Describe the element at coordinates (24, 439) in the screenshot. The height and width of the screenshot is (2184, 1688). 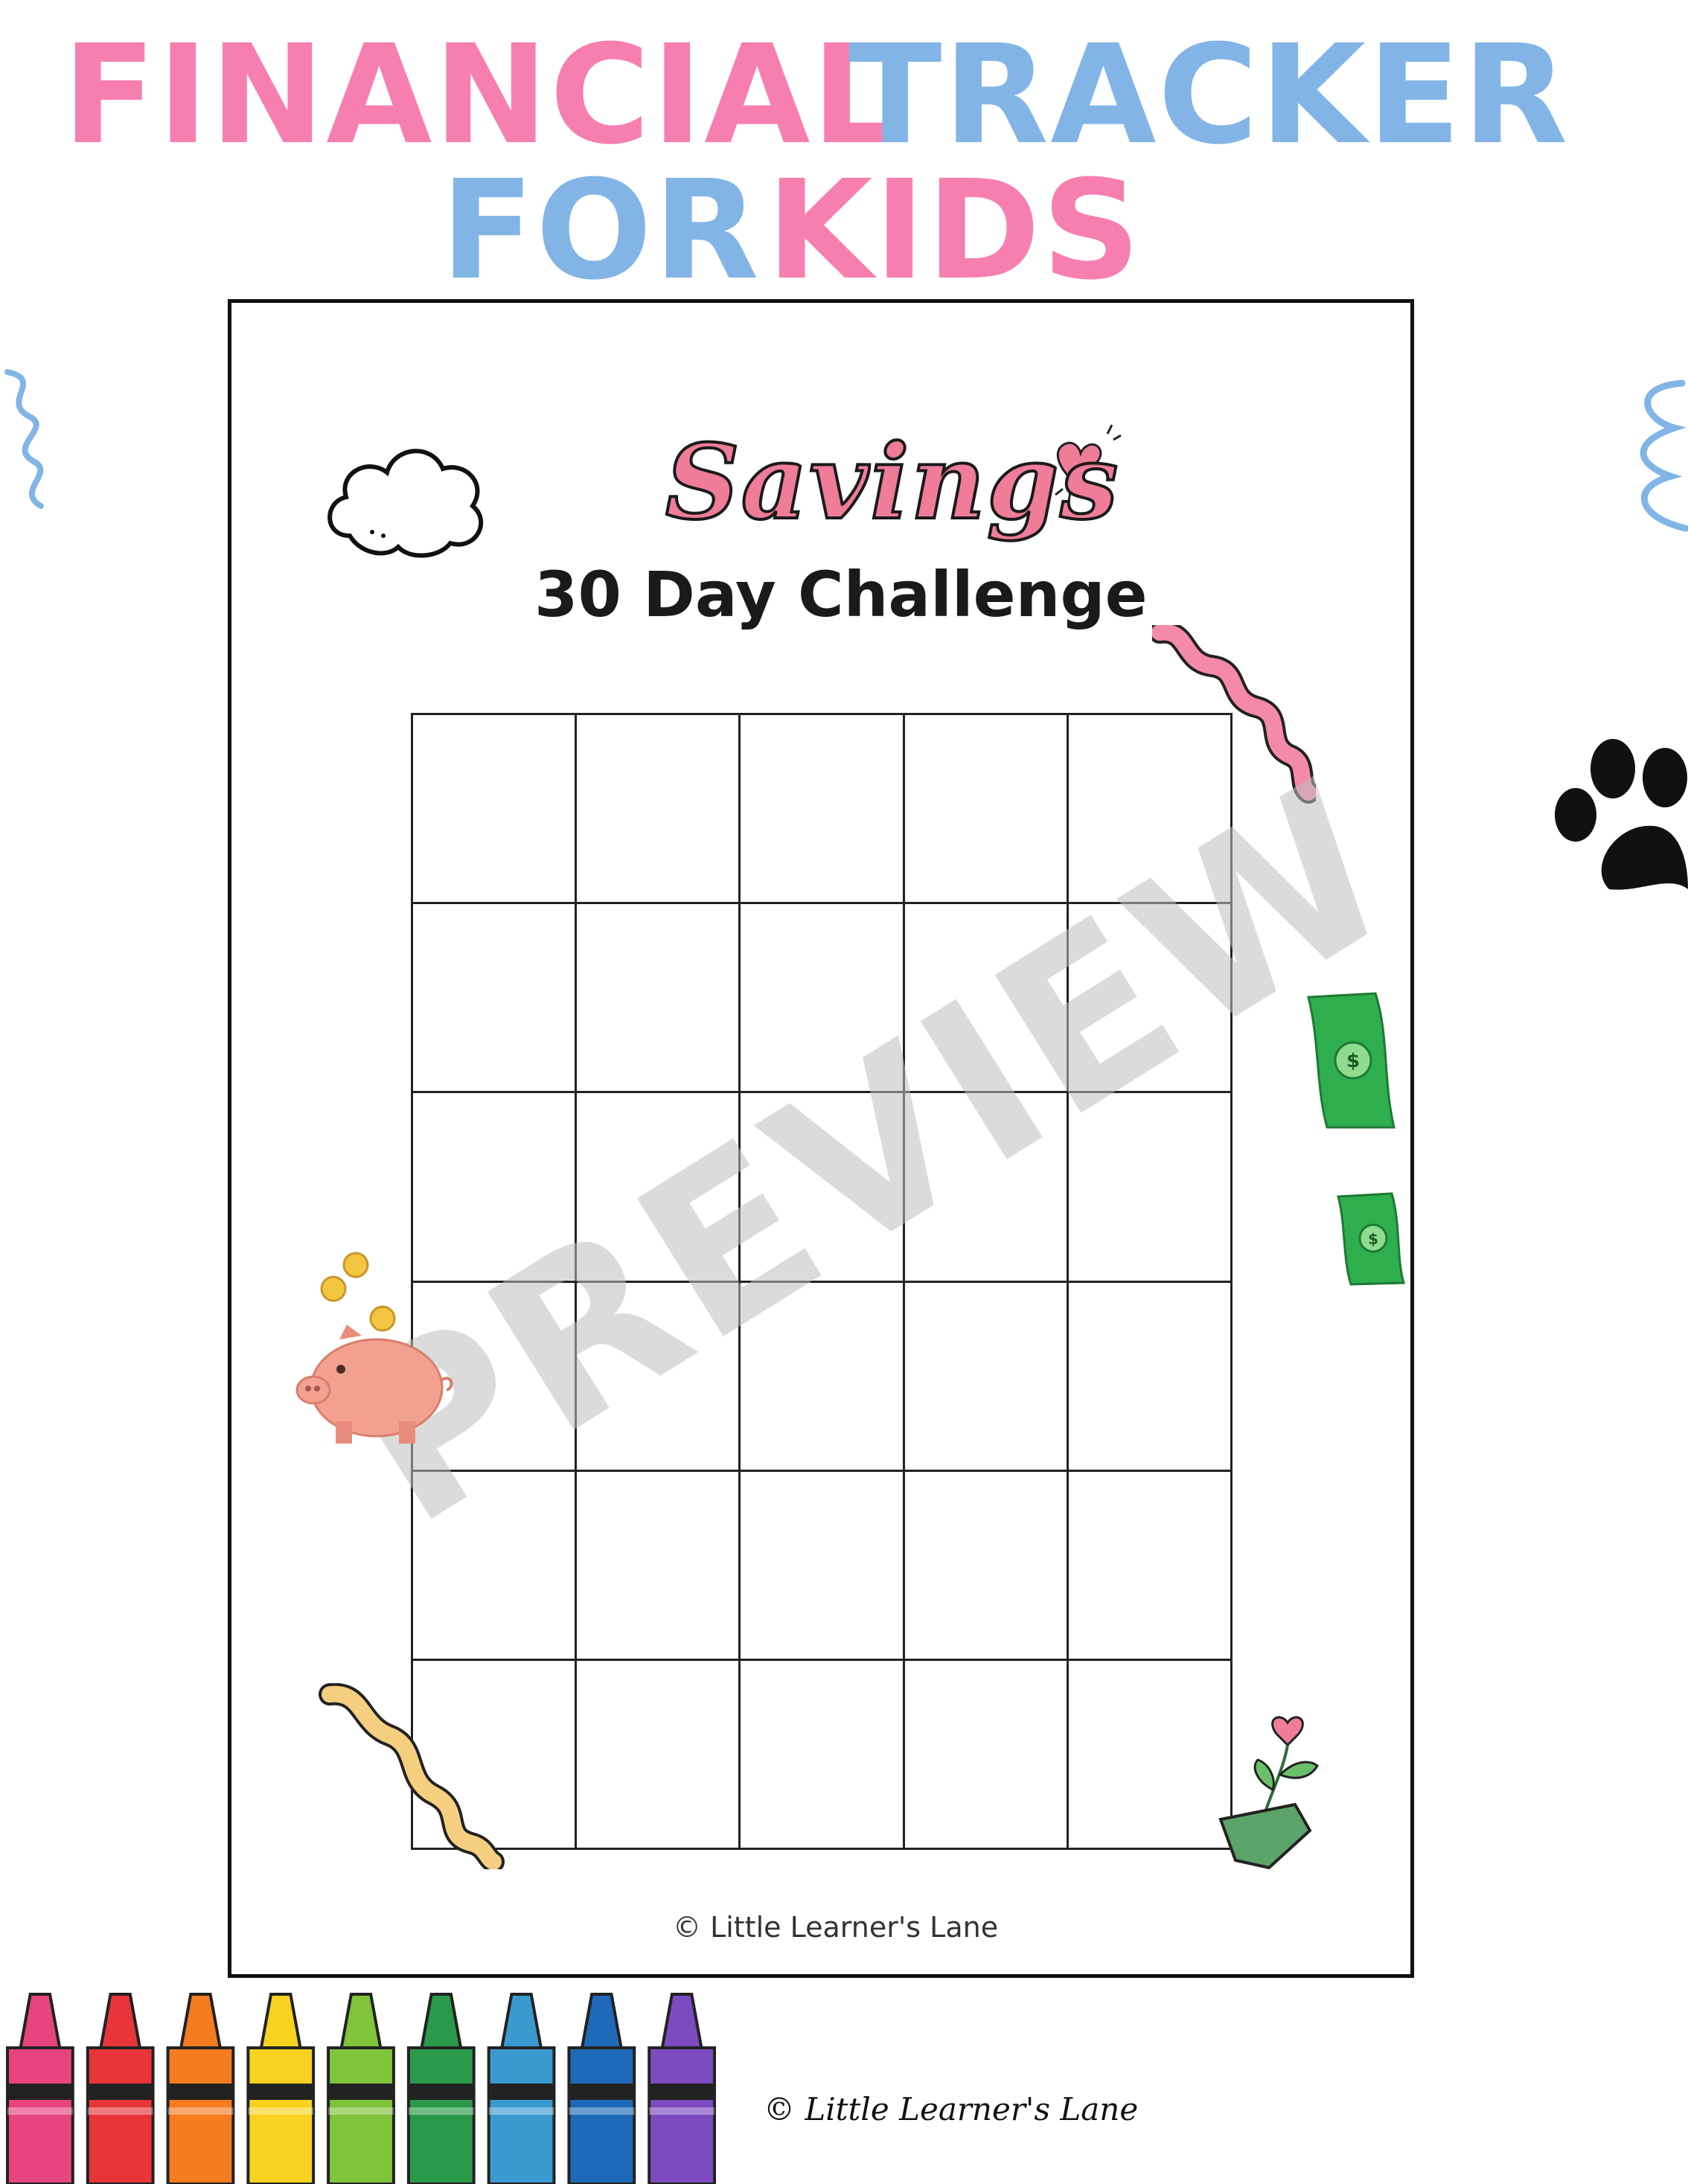
I see `blue-squiggle-left` at that location.